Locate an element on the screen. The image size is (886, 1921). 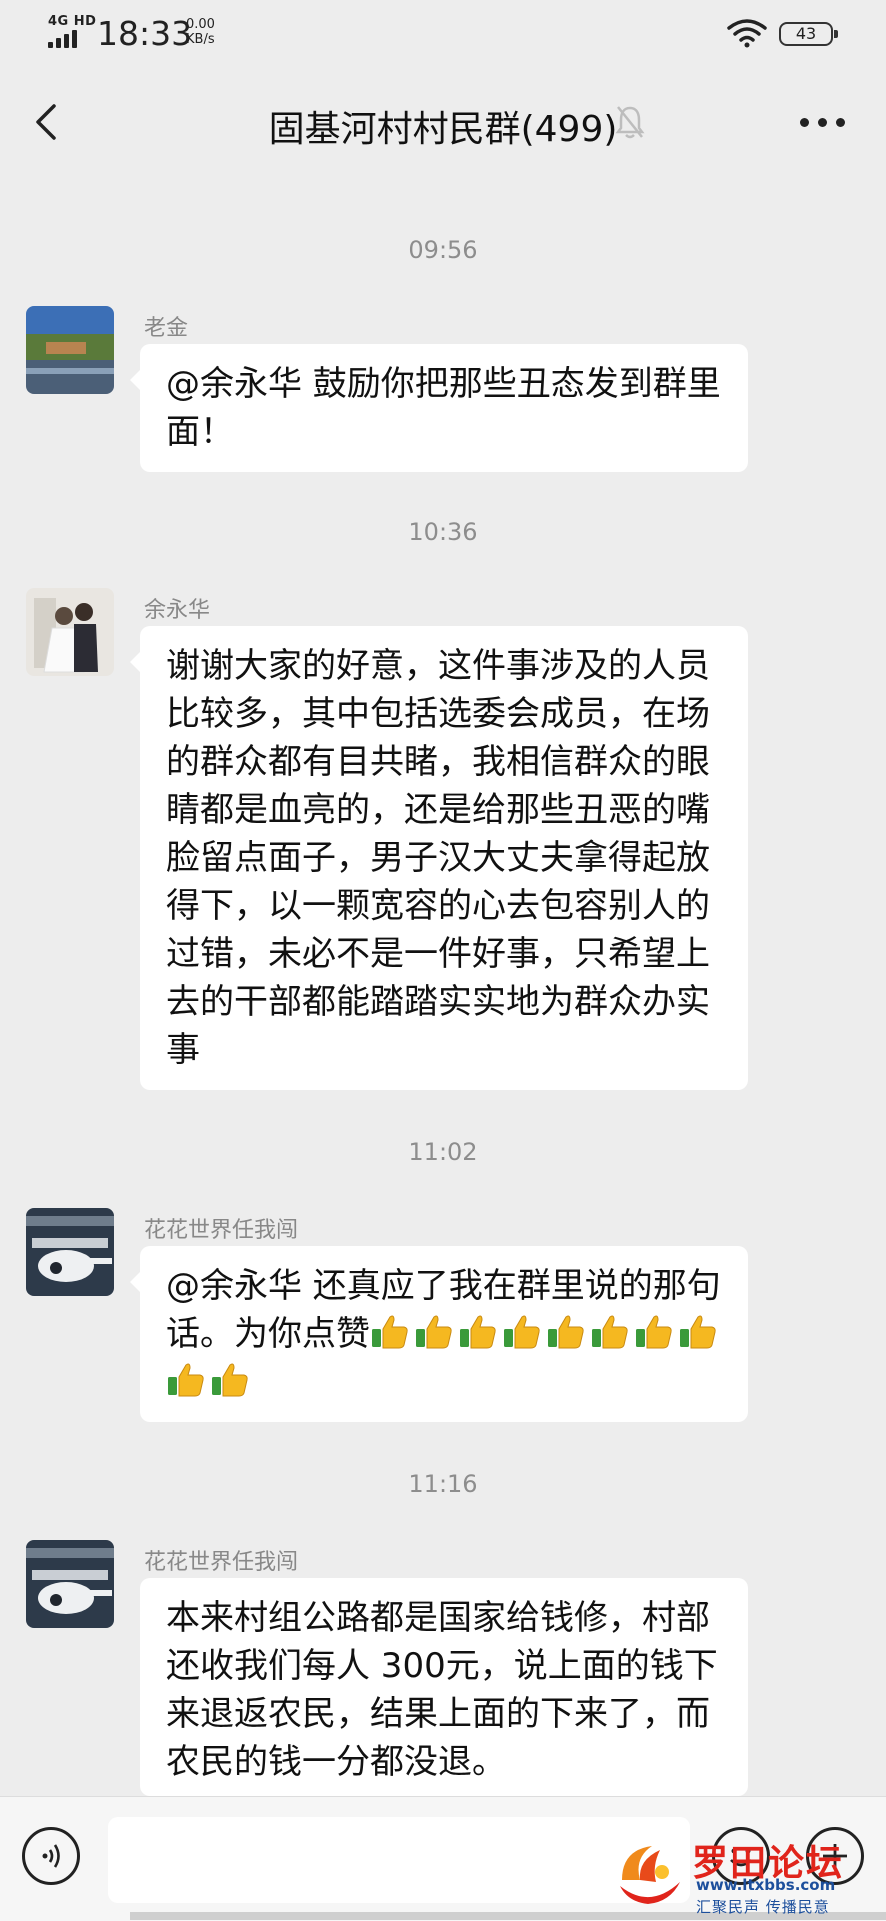
battery-icon: 43 is located at coordinates (808, 34).